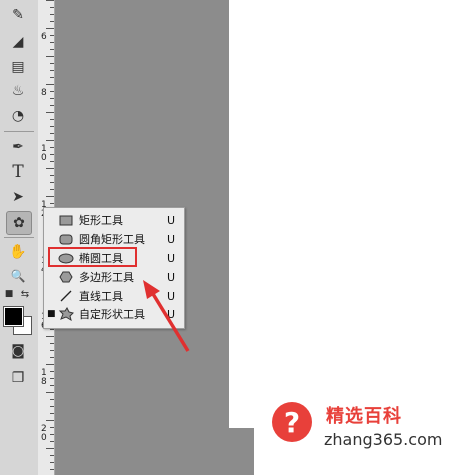 The image size is (459, 475). What do you see at coordinates (18, 378) in the screenshot?
I see `screen-mode-icon: ❐` at bounding box center [18, 378].